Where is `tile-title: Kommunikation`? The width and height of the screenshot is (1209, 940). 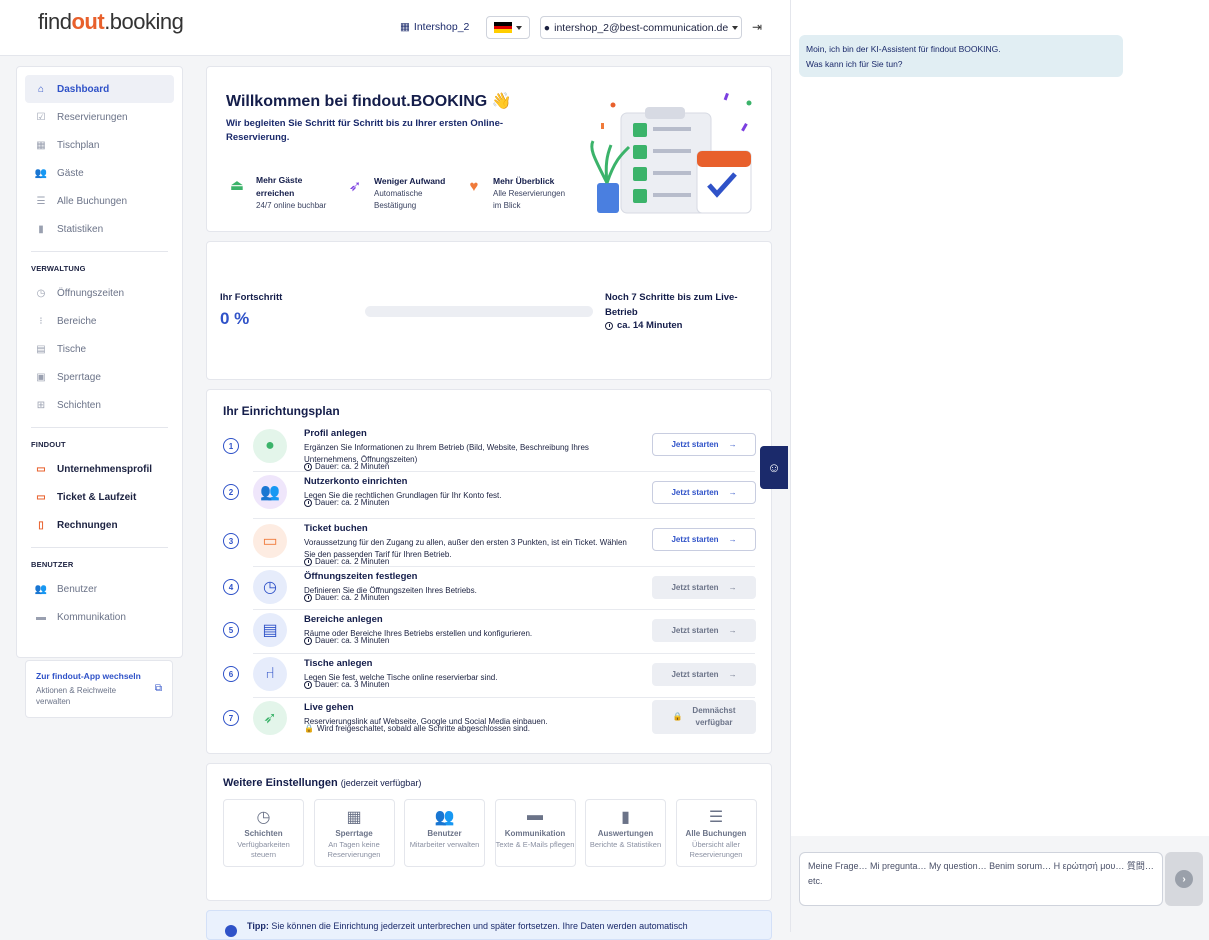 tile-title: Kommunikation is located at coordinates (535, 833).